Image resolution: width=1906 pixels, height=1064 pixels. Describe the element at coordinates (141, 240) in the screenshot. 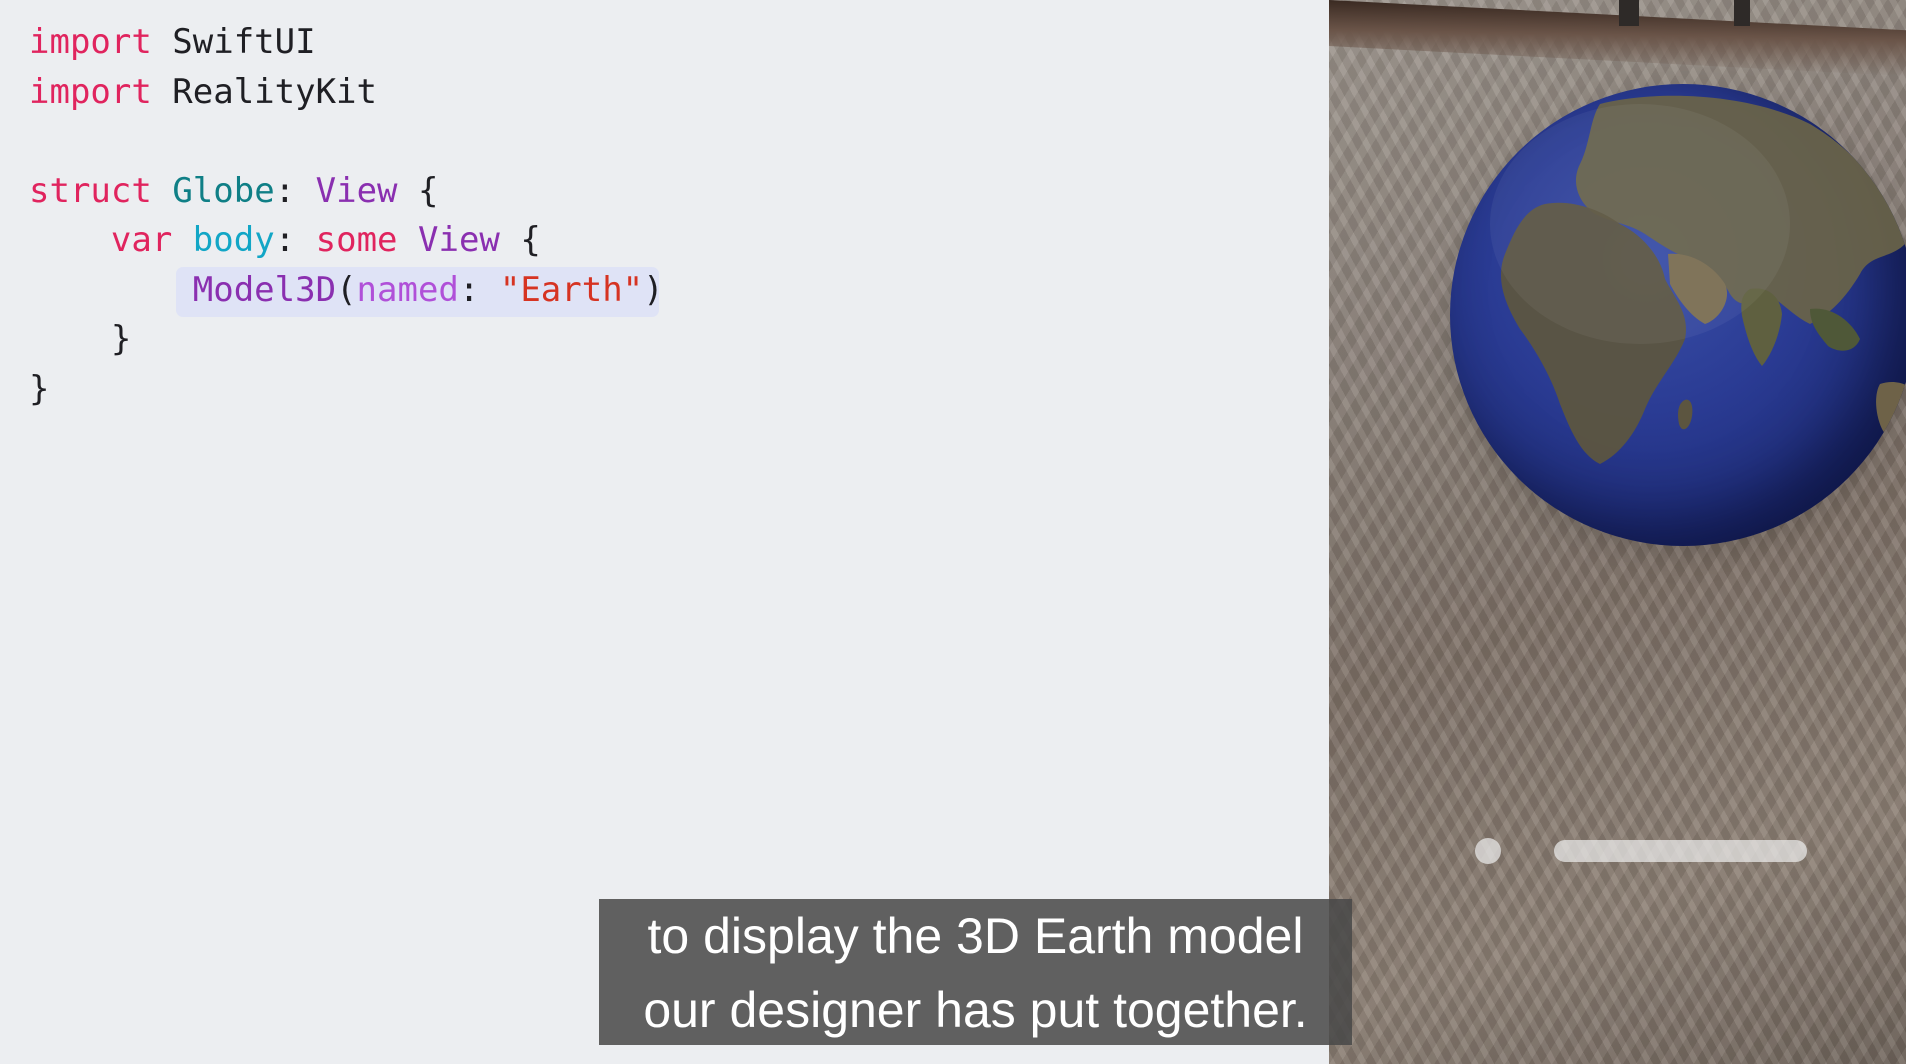

I see `code-token: var` at that location.